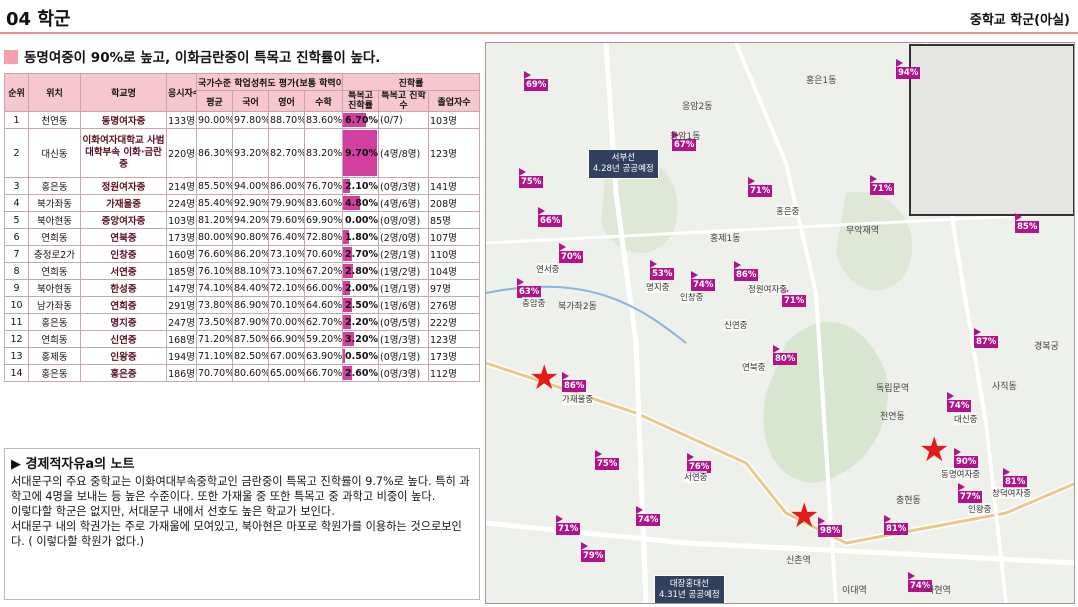 Image resolution: width=1078 pixels, height=607 pixels. Describe the element at coordinates (736, 325) in the screenshot. I see `school-label: 신연중` at that location.